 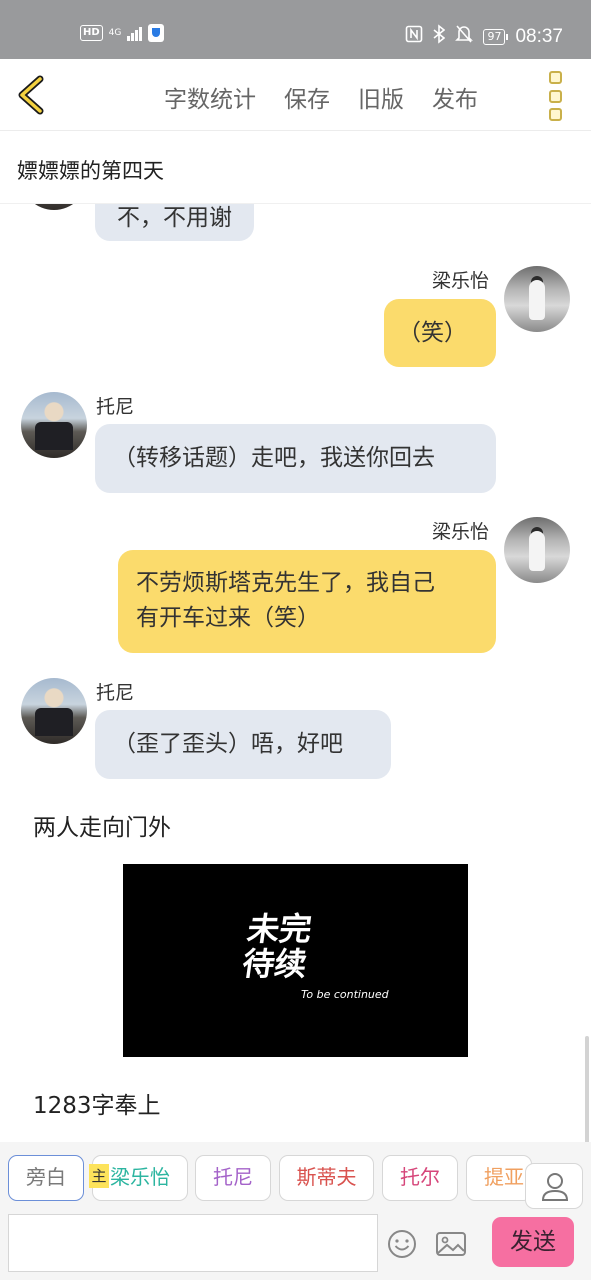 I want to click on character-bar: 旁白 主 梁乐怡 托尼 斯蒂夫 托尔 提亚, so click(x=295, y=1177).